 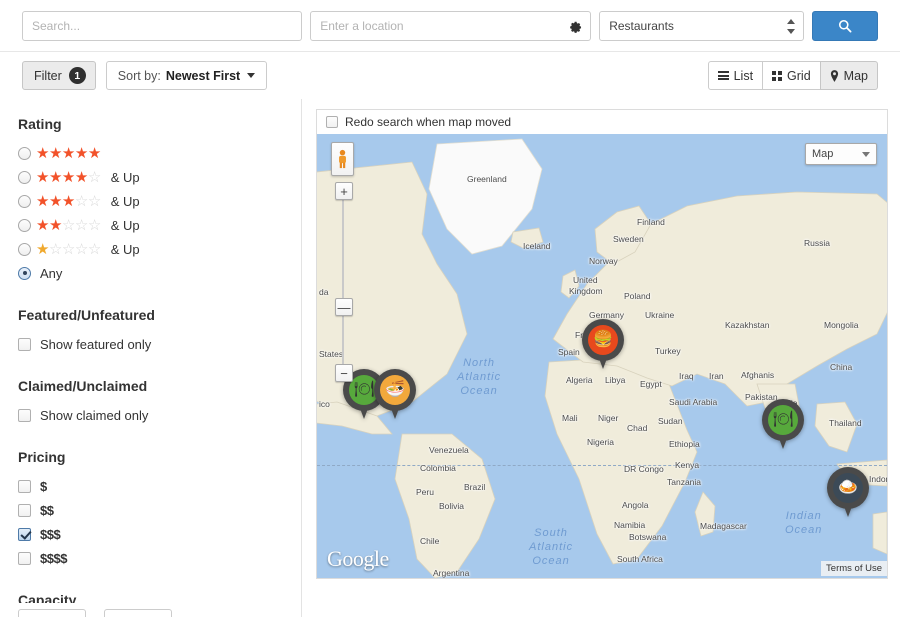 What do you see at coordinates (24, 415) in the screenshot?
I see `claimed-checkbox` at bounding box center [24, 415].